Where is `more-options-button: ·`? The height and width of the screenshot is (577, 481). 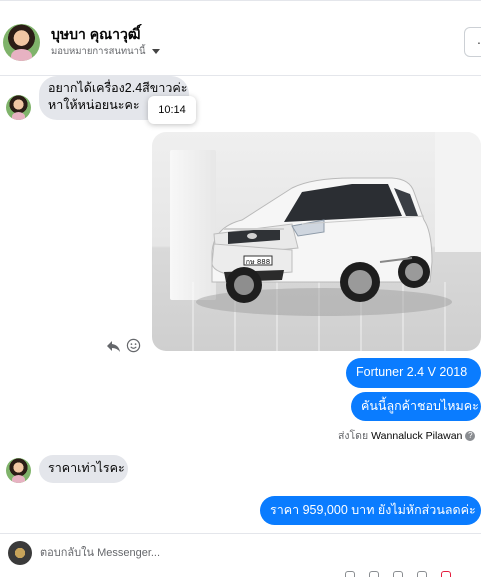
more-options-button: · is located at coordinates (472, 42).